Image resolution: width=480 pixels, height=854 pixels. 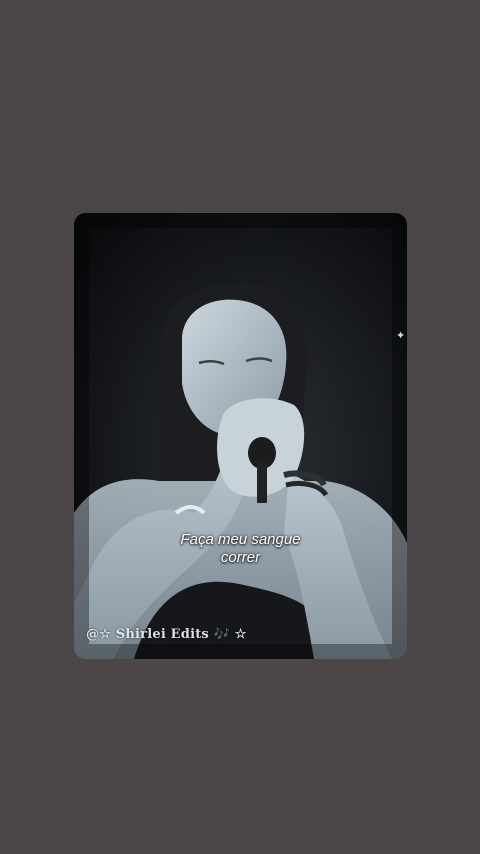 I want to click on sparkle-icon: ✦, so click(x=401, y=336).